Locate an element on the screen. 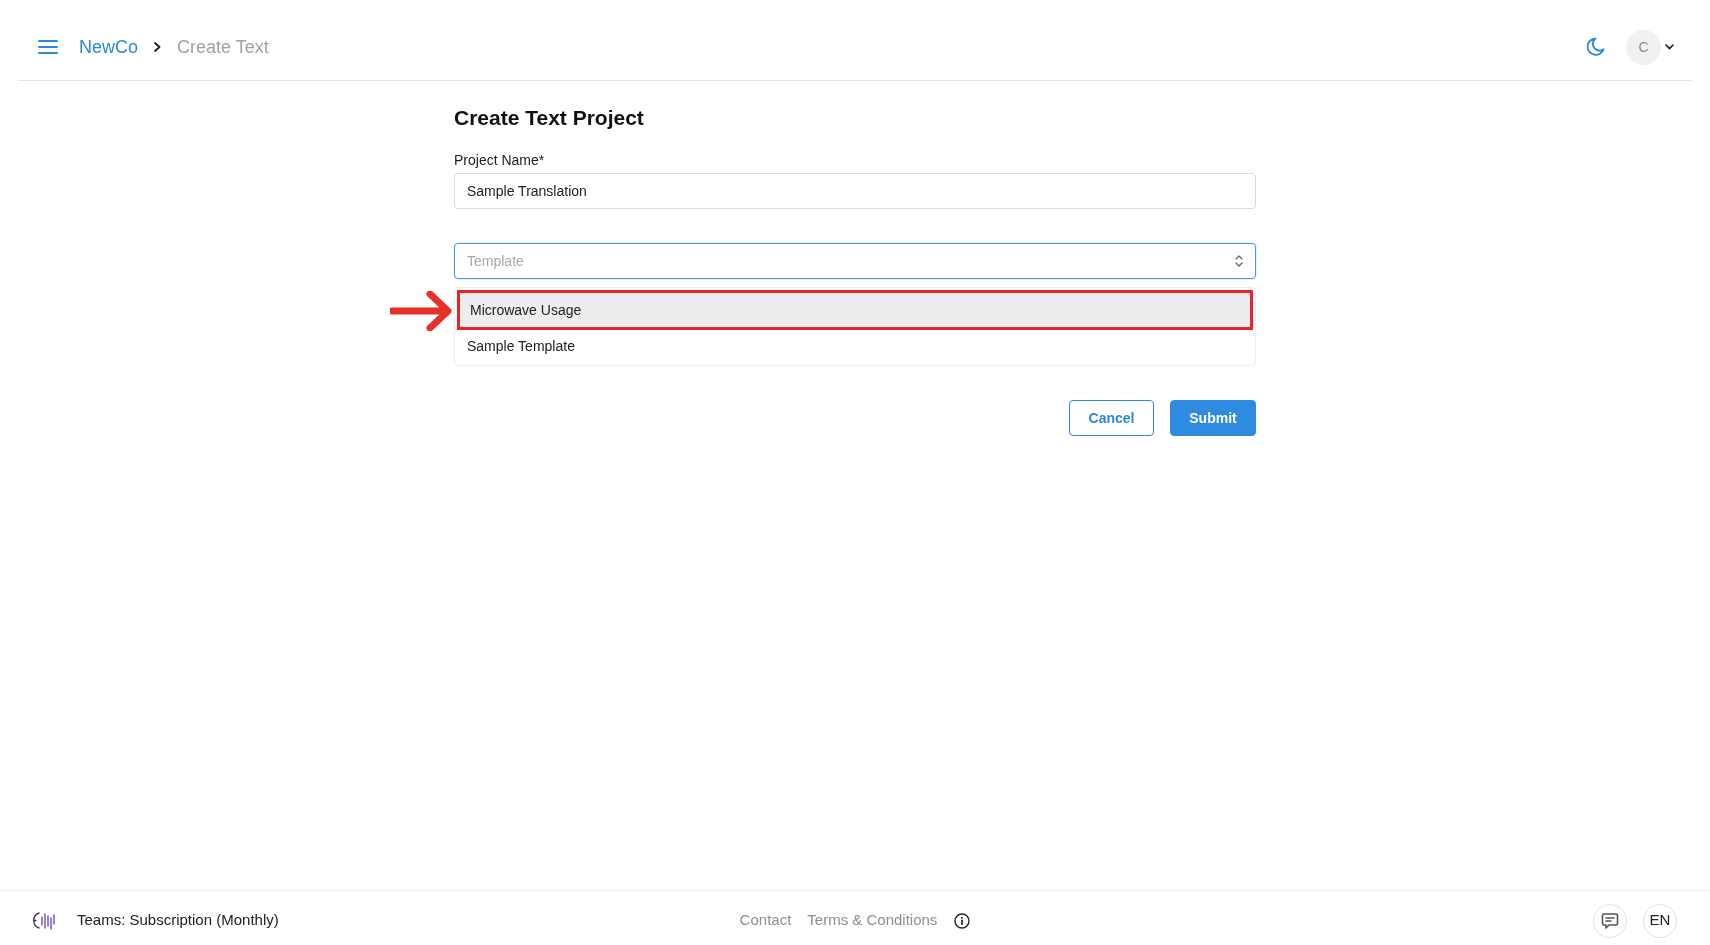 This screenshot has height=945, width=1710. info-icon is located at coordinates (962, 920).